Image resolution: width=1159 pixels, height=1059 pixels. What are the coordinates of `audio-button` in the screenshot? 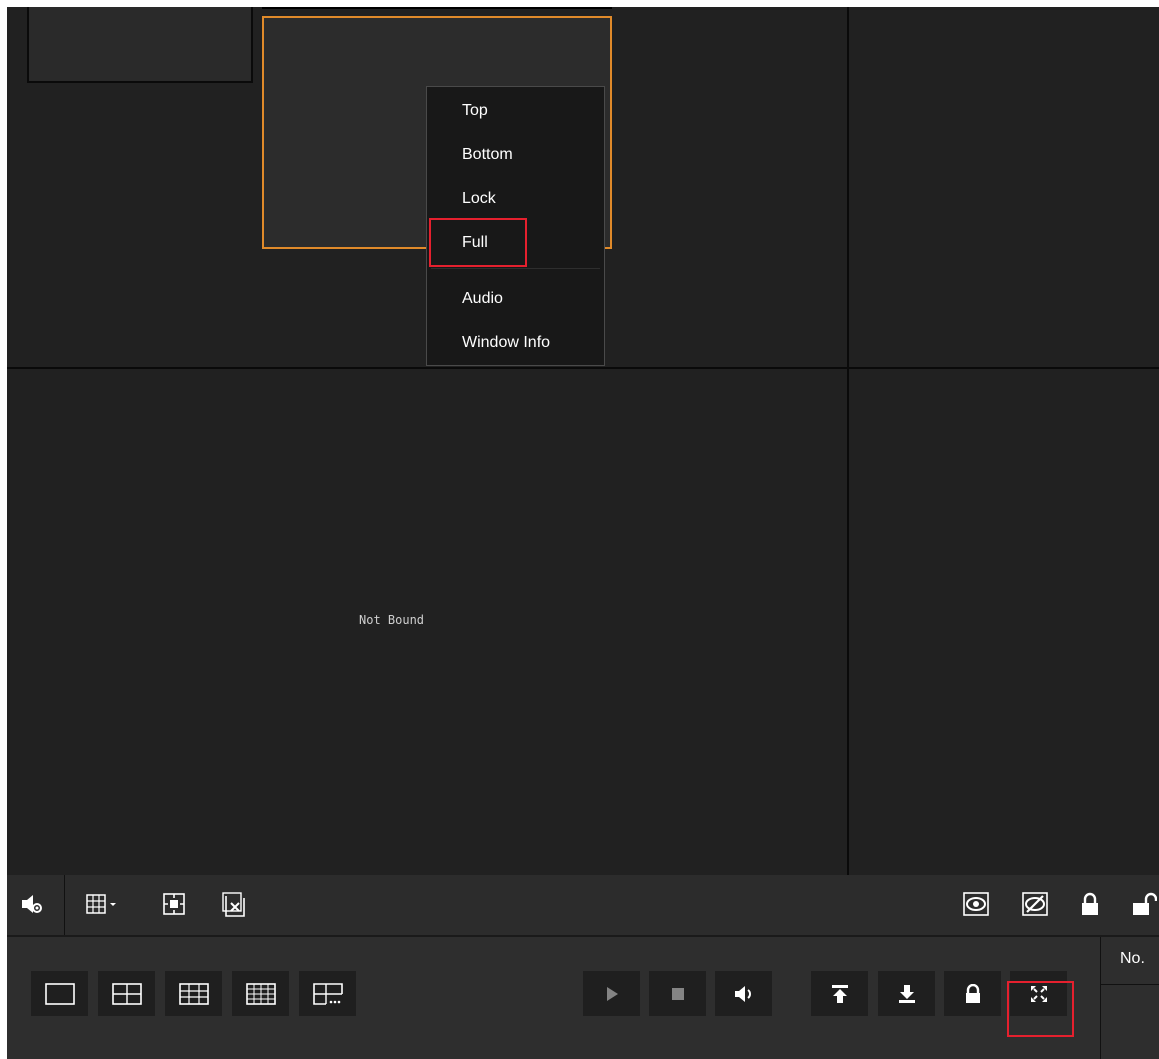 It's located at (743, 993).